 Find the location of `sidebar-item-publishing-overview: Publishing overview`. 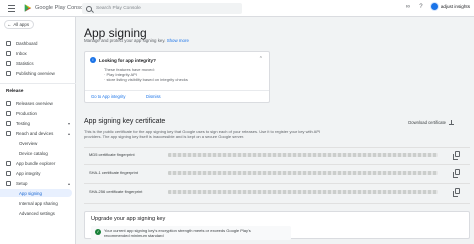

sidebar-item-publishing-overview: Publishing overview is located at coordinates (37, 73).